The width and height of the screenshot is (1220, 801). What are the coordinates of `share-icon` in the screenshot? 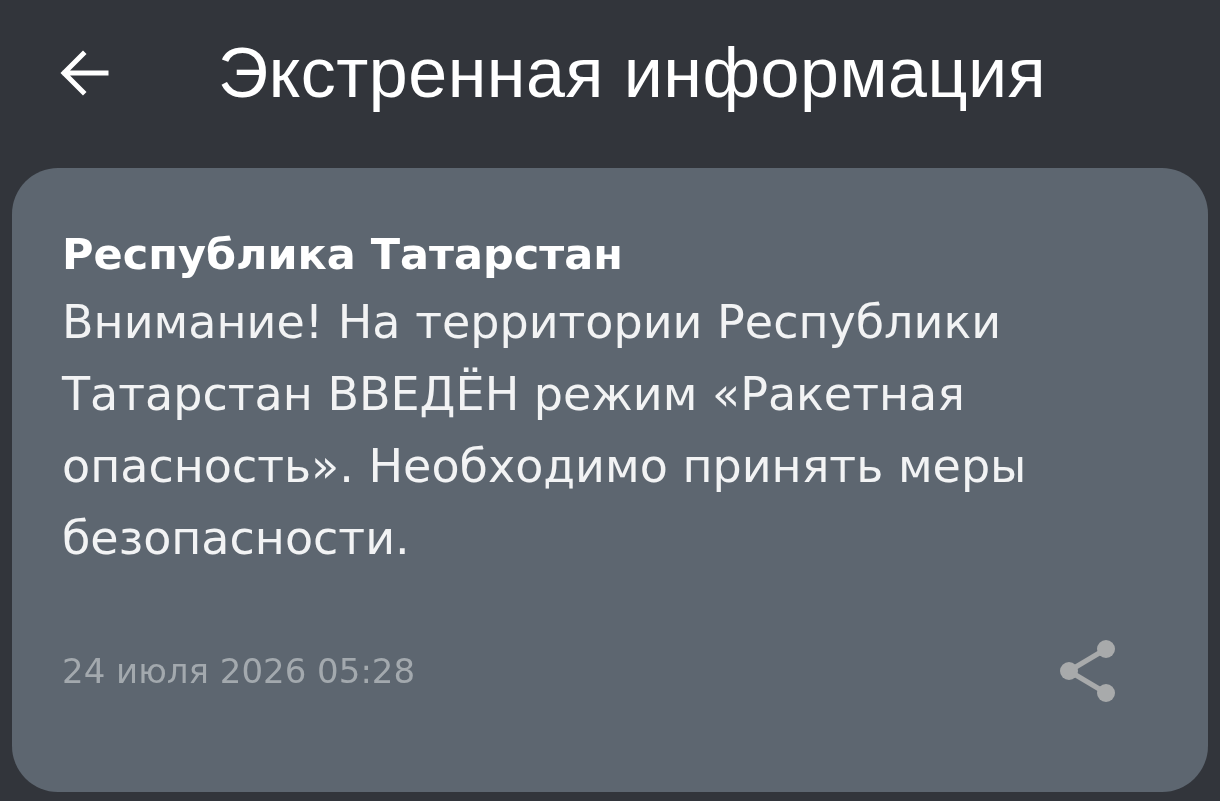 It's located at (1088, 671).